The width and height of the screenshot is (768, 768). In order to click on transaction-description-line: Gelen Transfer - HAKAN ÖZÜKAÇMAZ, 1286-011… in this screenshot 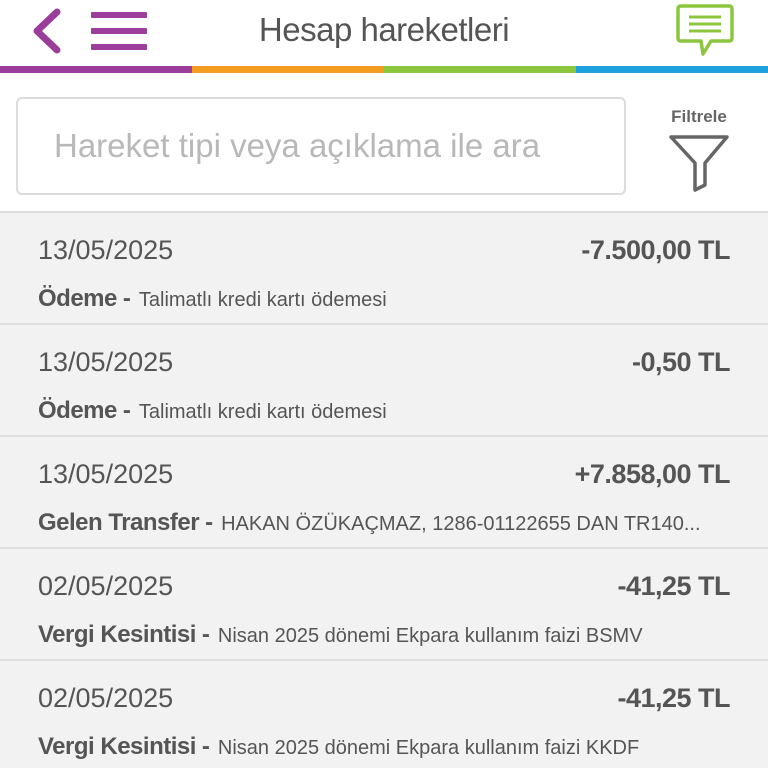, I will do `click(388, 523)`.